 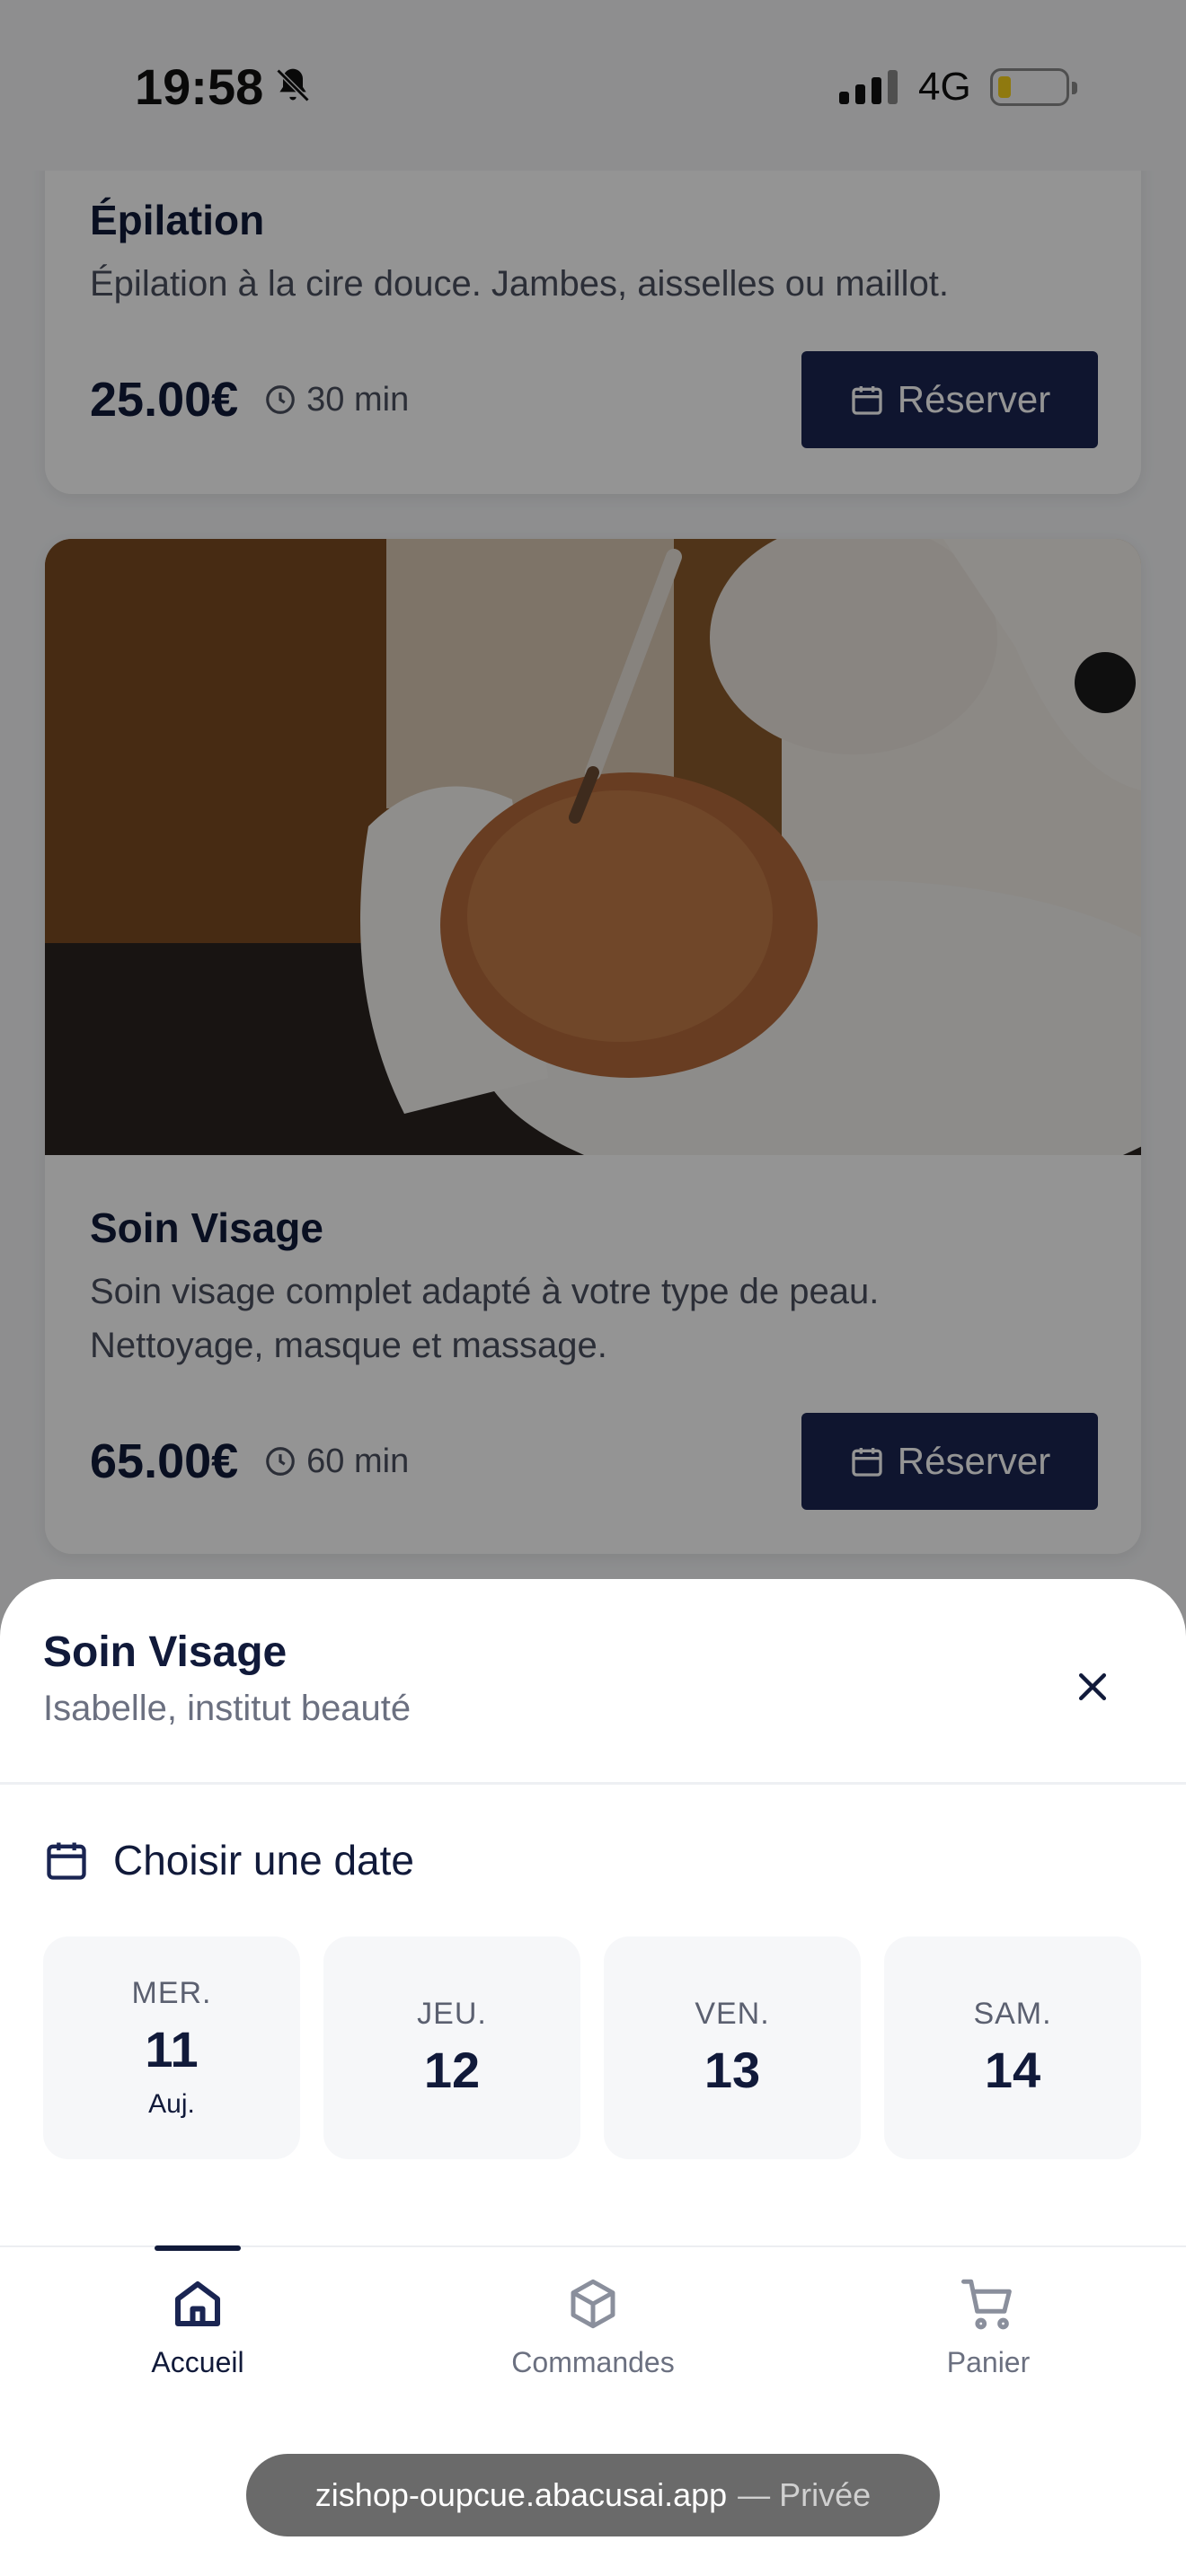 What do you see at coordinates (171, 2047) in the screenshot?
I see `date-option: MER. 11 Auj.` at bounding box center [171, 2047].